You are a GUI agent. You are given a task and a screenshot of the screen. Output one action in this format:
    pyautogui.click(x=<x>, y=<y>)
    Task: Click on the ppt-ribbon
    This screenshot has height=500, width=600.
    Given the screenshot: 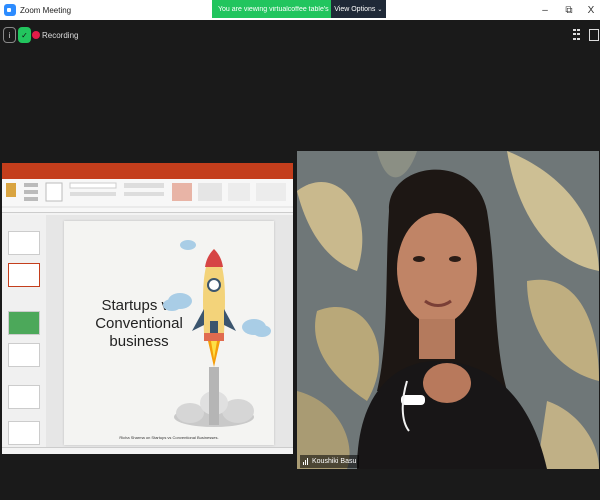 What is the action you would take?
    pyautogui.click(x=147, y=196)
    